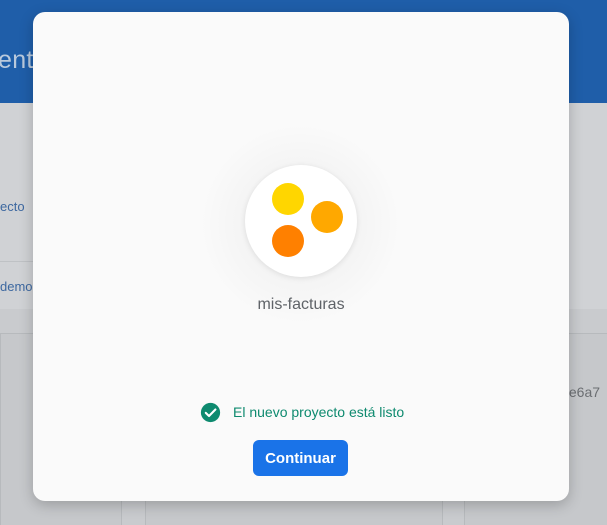 The image size is (607, 525). What do you see at coordinates (12, 206) in the screenshot?
I see `background-link-project: ecto` at bounding box center [12, 206].